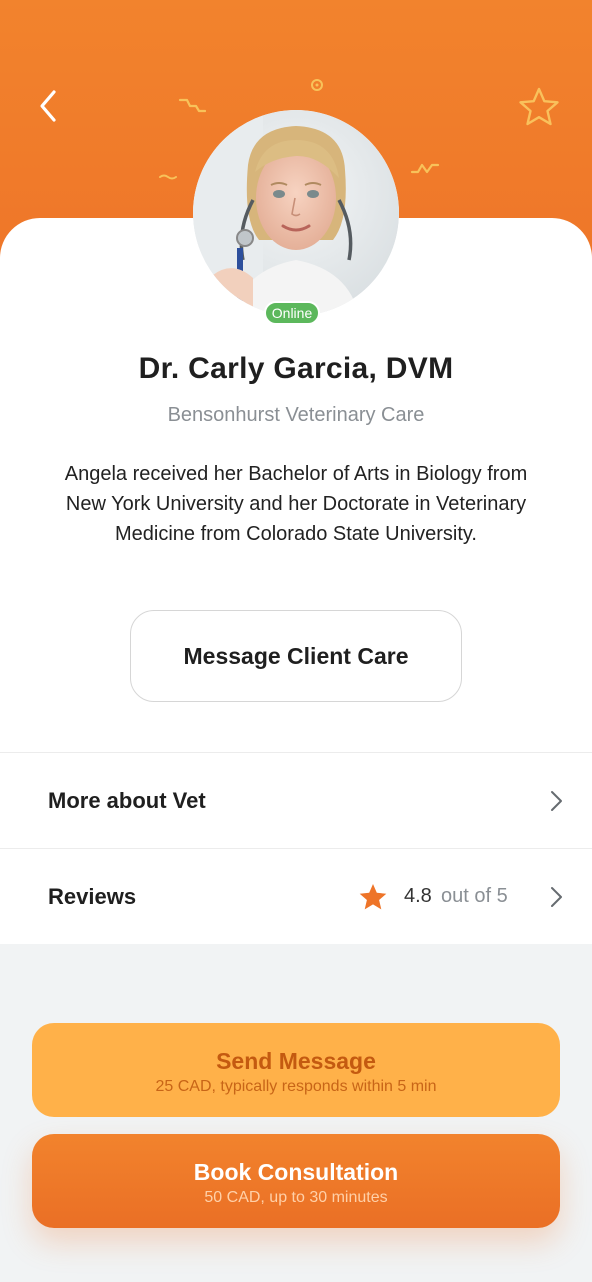 The image size is (592, 1282). I want to click on avatar, so click(296, 213).